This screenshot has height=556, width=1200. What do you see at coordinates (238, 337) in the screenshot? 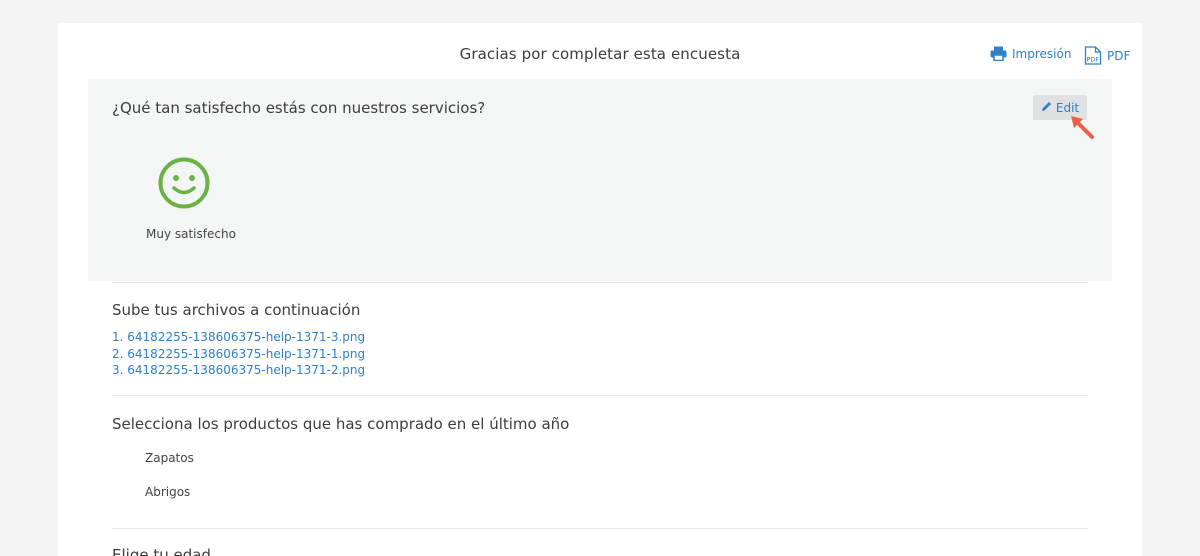
I see `file-link: 1. 64182255-138606375-help-1371-3.png` at bounding box center [238, 337].